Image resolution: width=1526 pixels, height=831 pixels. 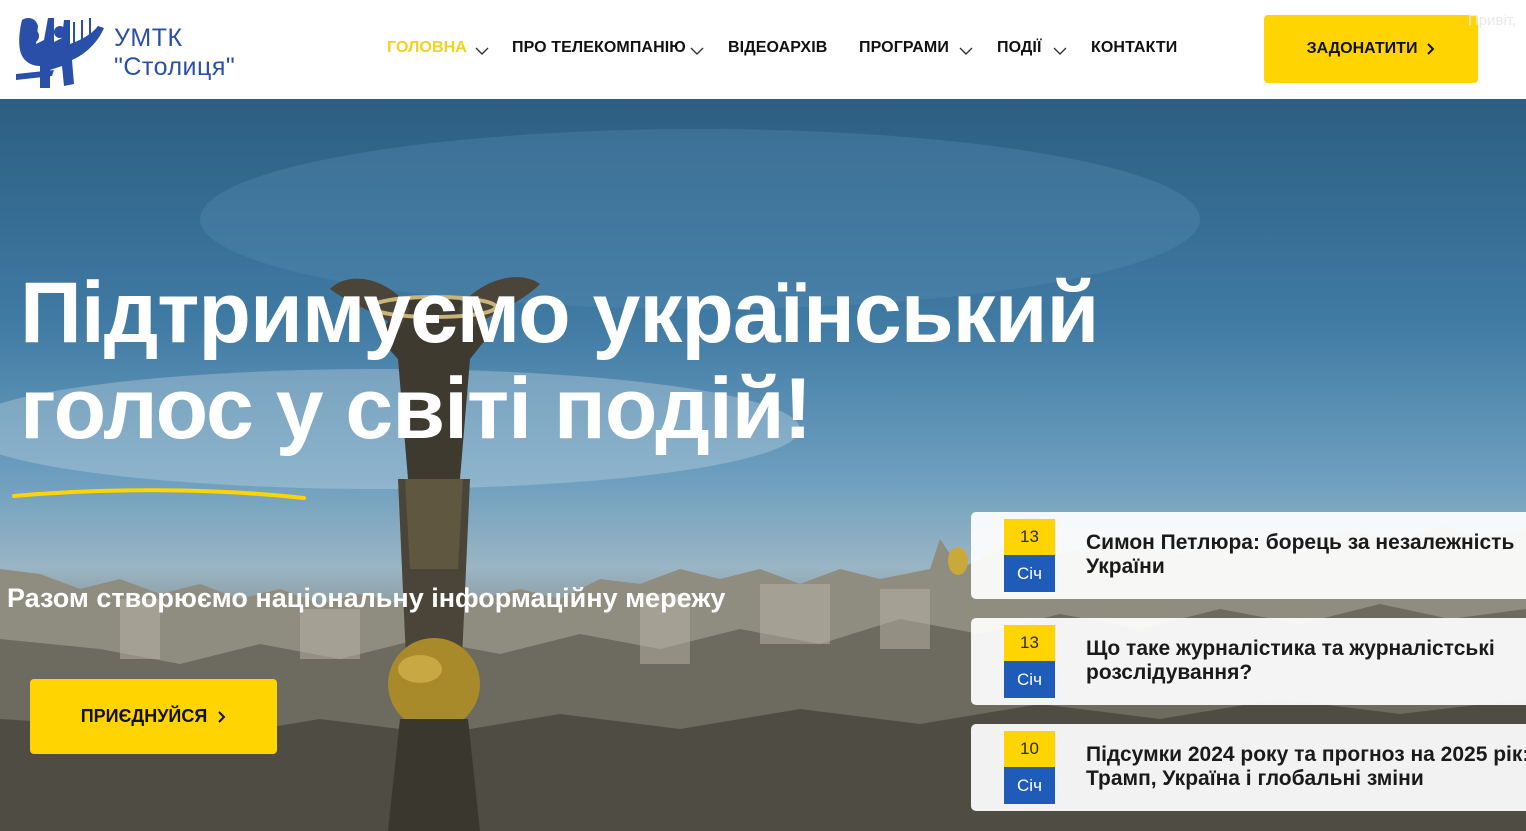 I want to click on user-greeting: Привіт,, so click(x=1492, y=20).